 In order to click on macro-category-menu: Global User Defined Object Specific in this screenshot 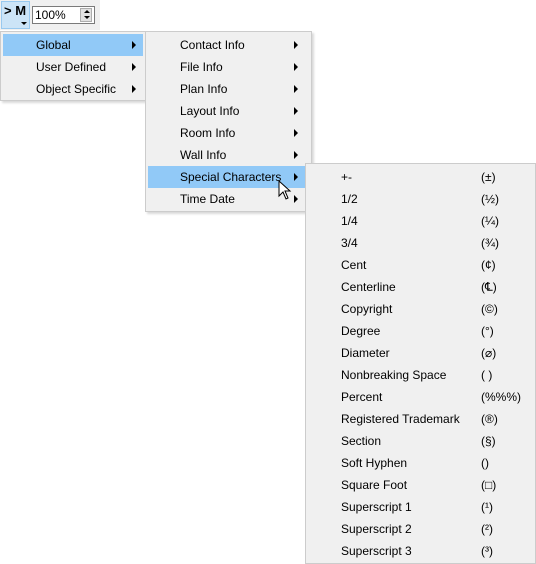, I will do `click(73, 66)`.